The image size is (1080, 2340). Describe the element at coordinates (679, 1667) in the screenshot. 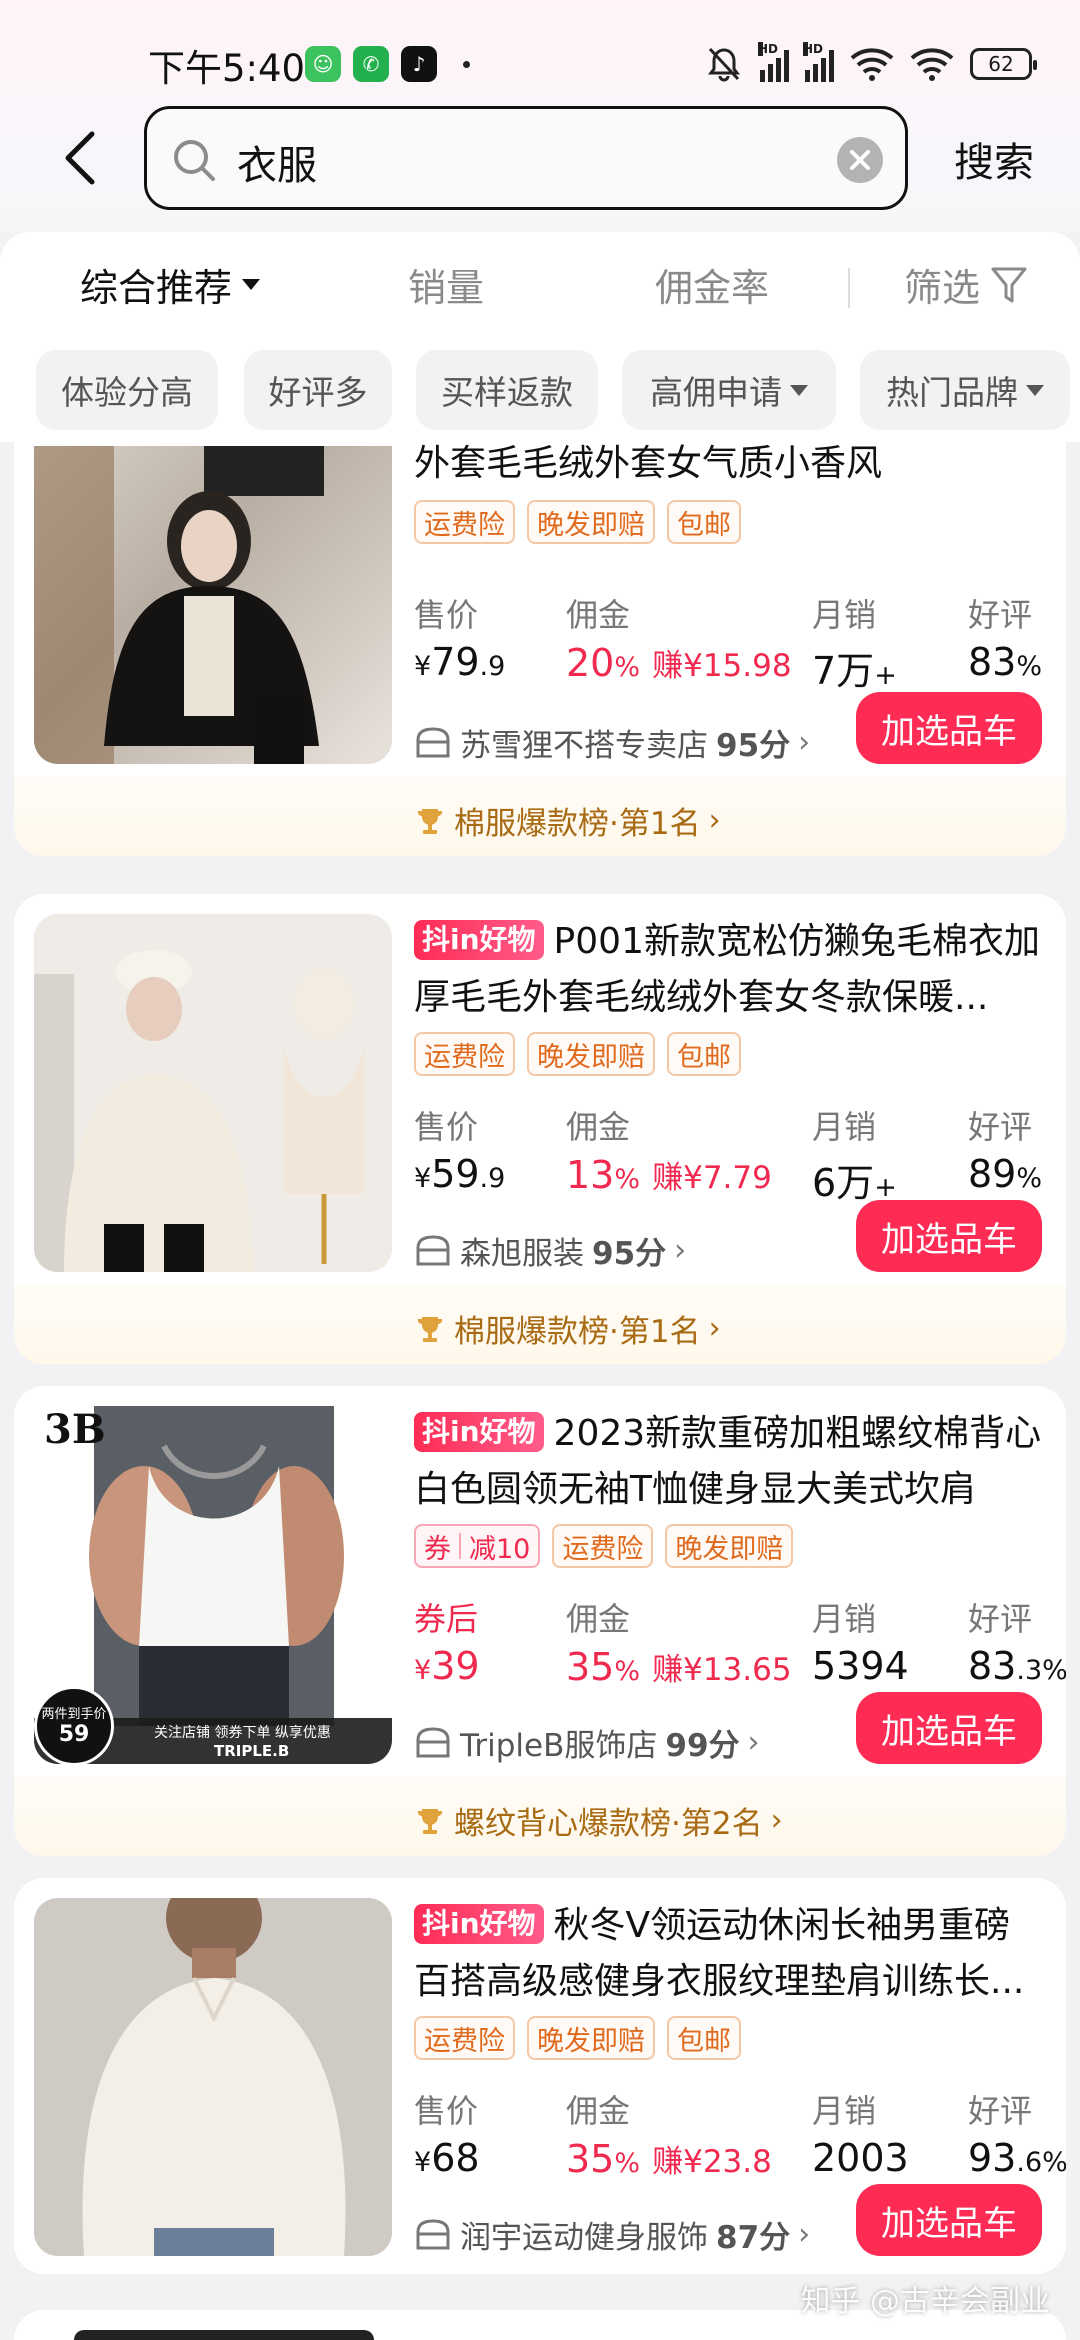

I see `stat-commission-value: 35% 赚¥13.65` at that location.